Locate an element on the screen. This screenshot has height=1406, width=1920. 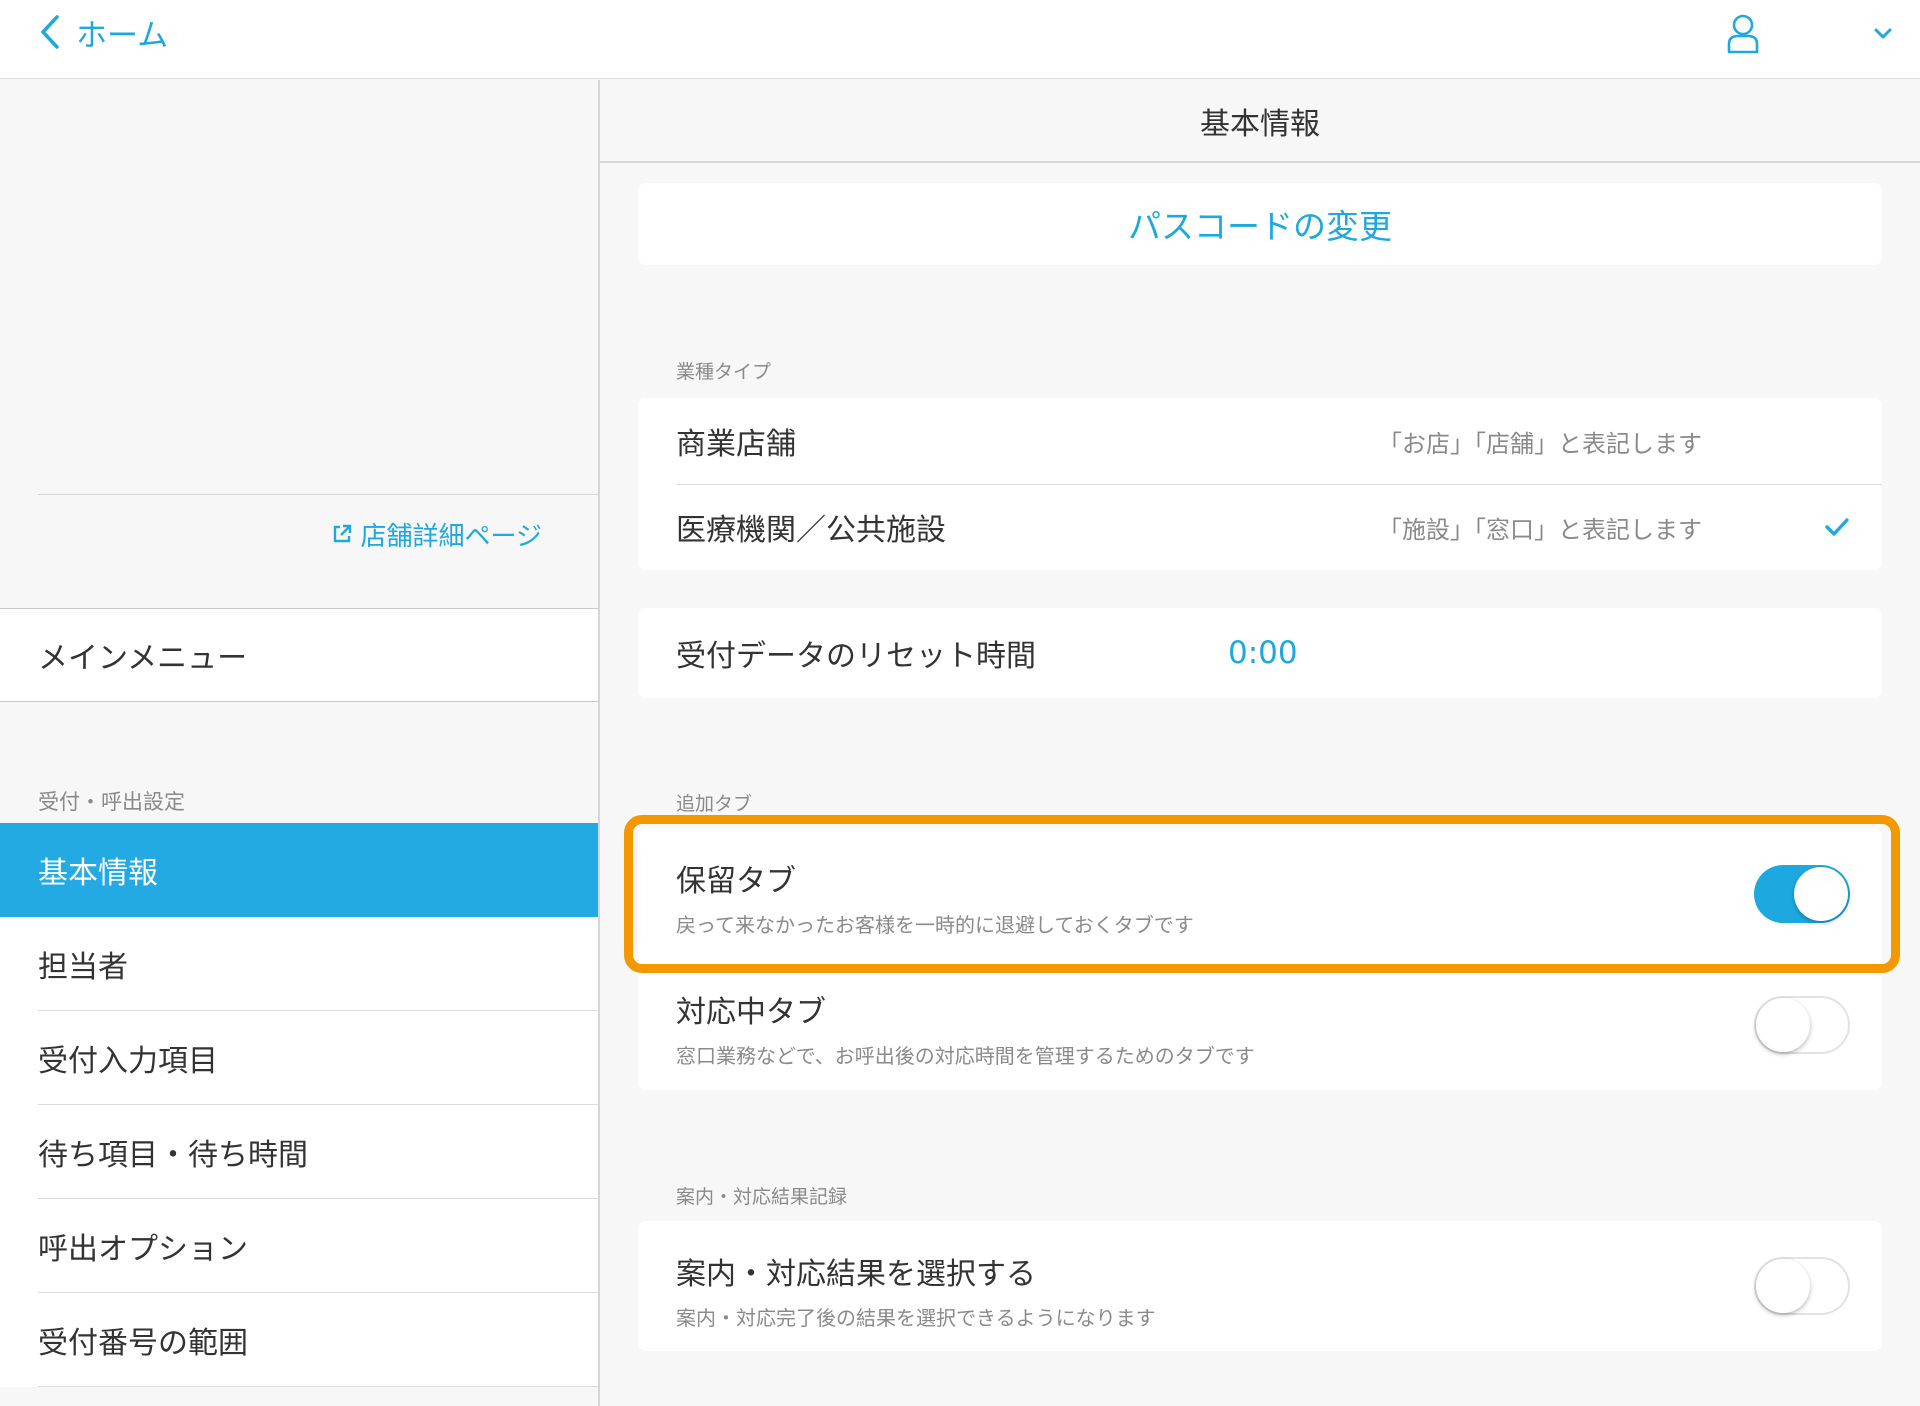
sidebar-item-label: 受付入力項目 is located at coordinates (128, 1061).